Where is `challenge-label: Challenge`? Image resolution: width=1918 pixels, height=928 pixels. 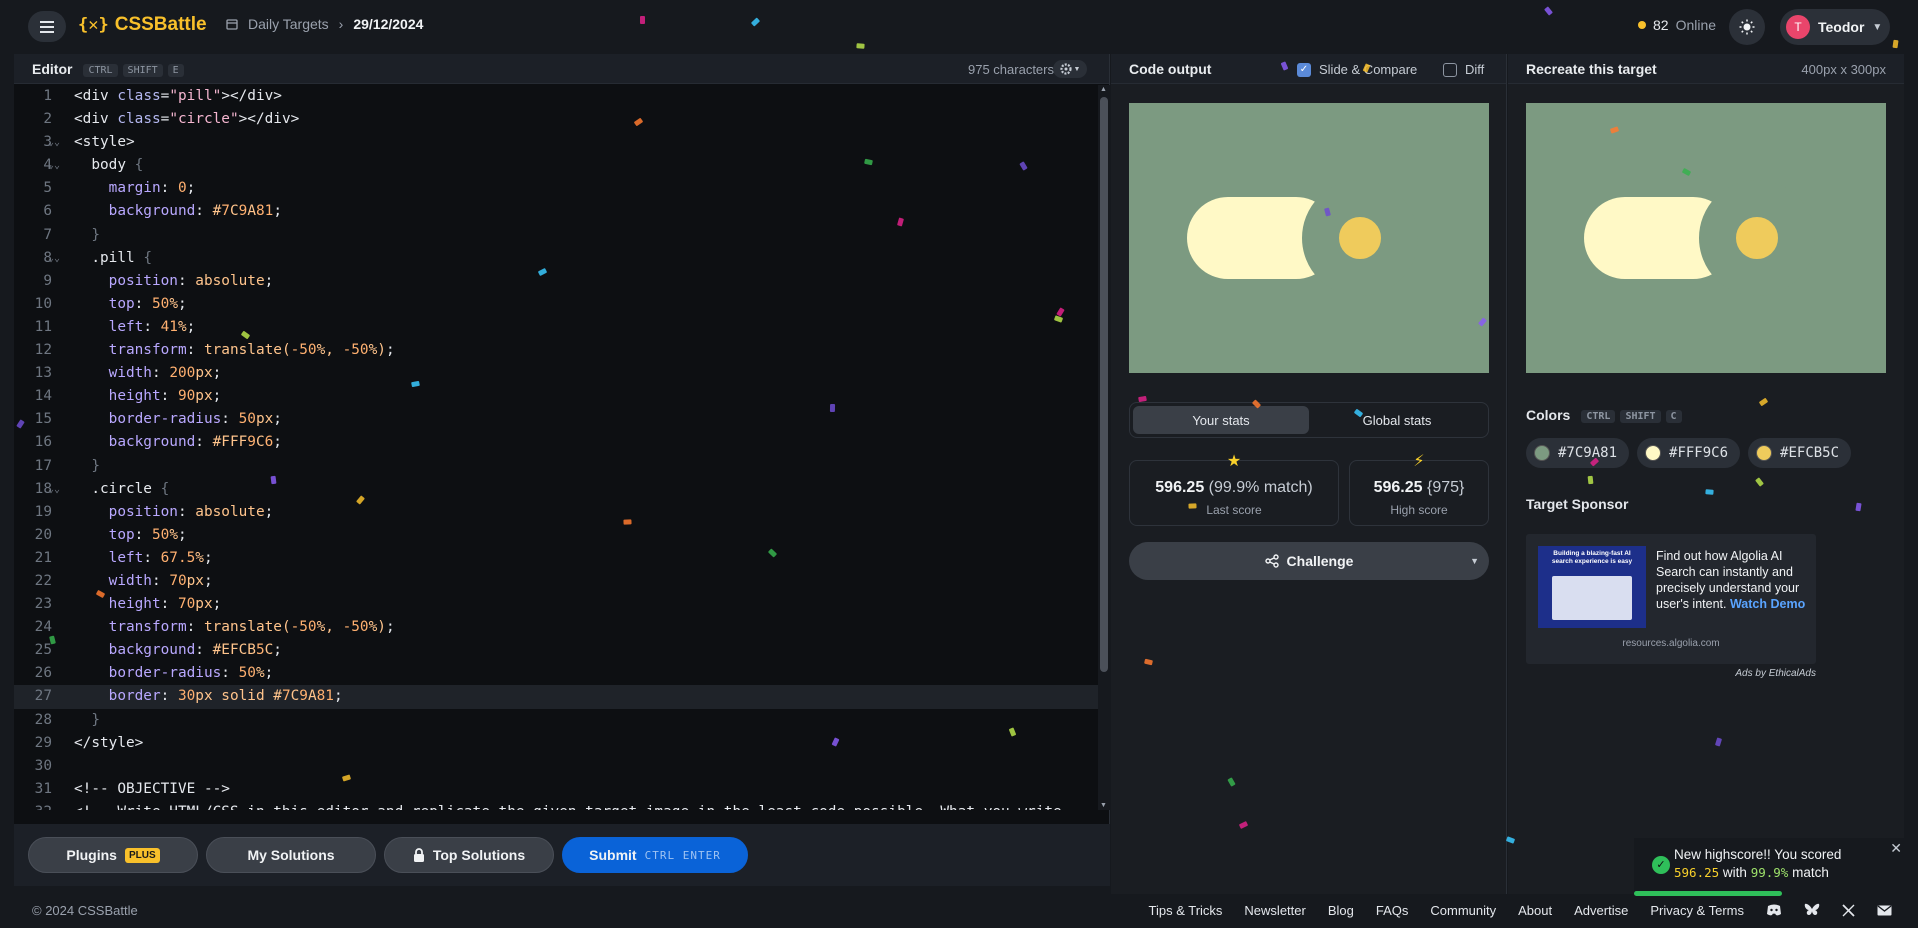
challenge-label: Challenge is located at coordinates (1320, 561).